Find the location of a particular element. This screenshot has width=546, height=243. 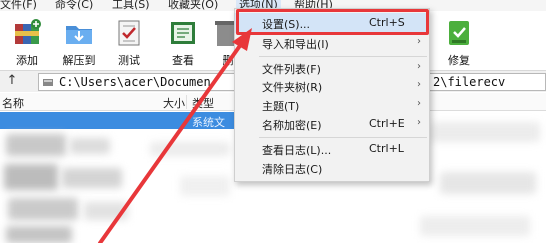

highlight-box is located at coordinates (332, 22).